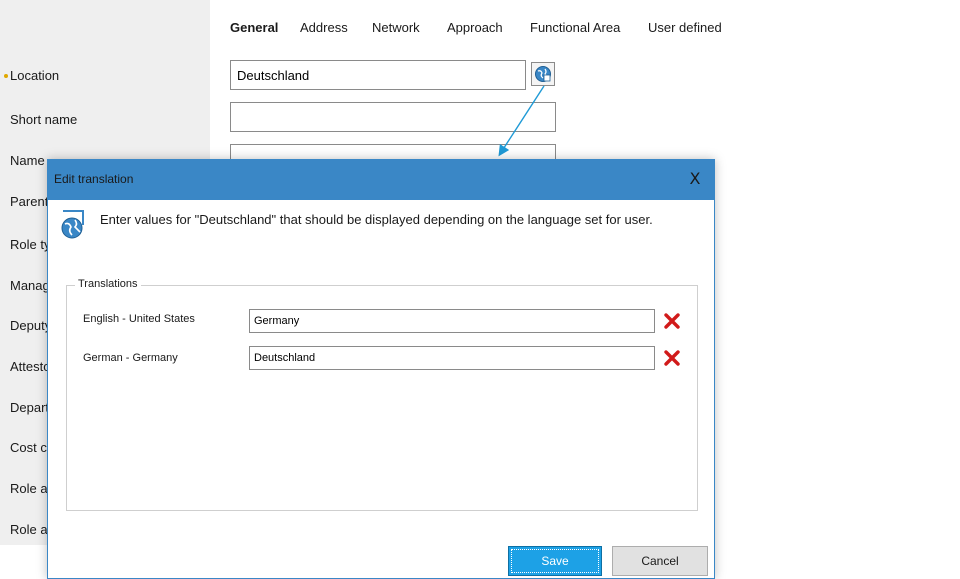  I want to click on delete-button-de-de, so click(672, 358).